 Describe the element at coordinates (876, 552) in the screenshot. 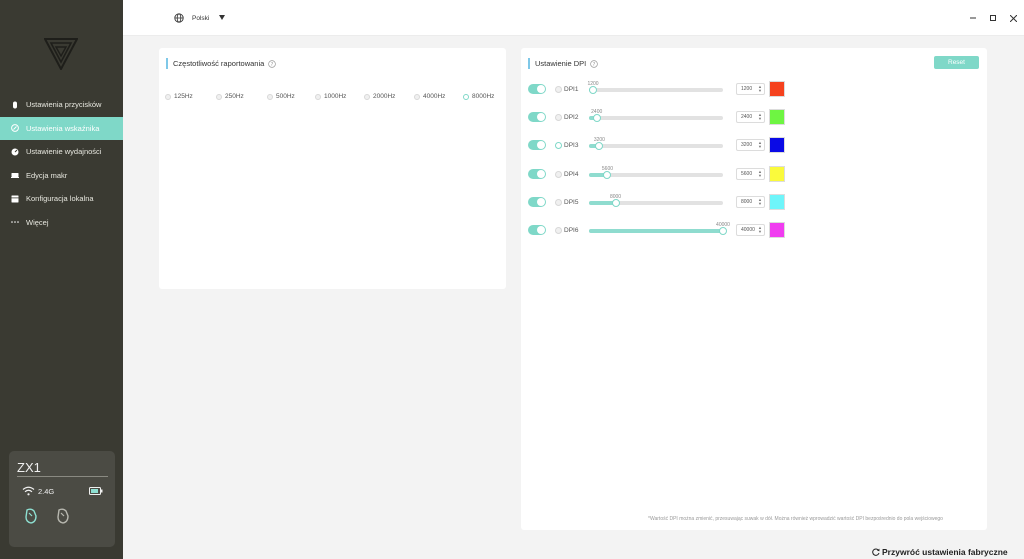

I see `refresh-icon` at that location.